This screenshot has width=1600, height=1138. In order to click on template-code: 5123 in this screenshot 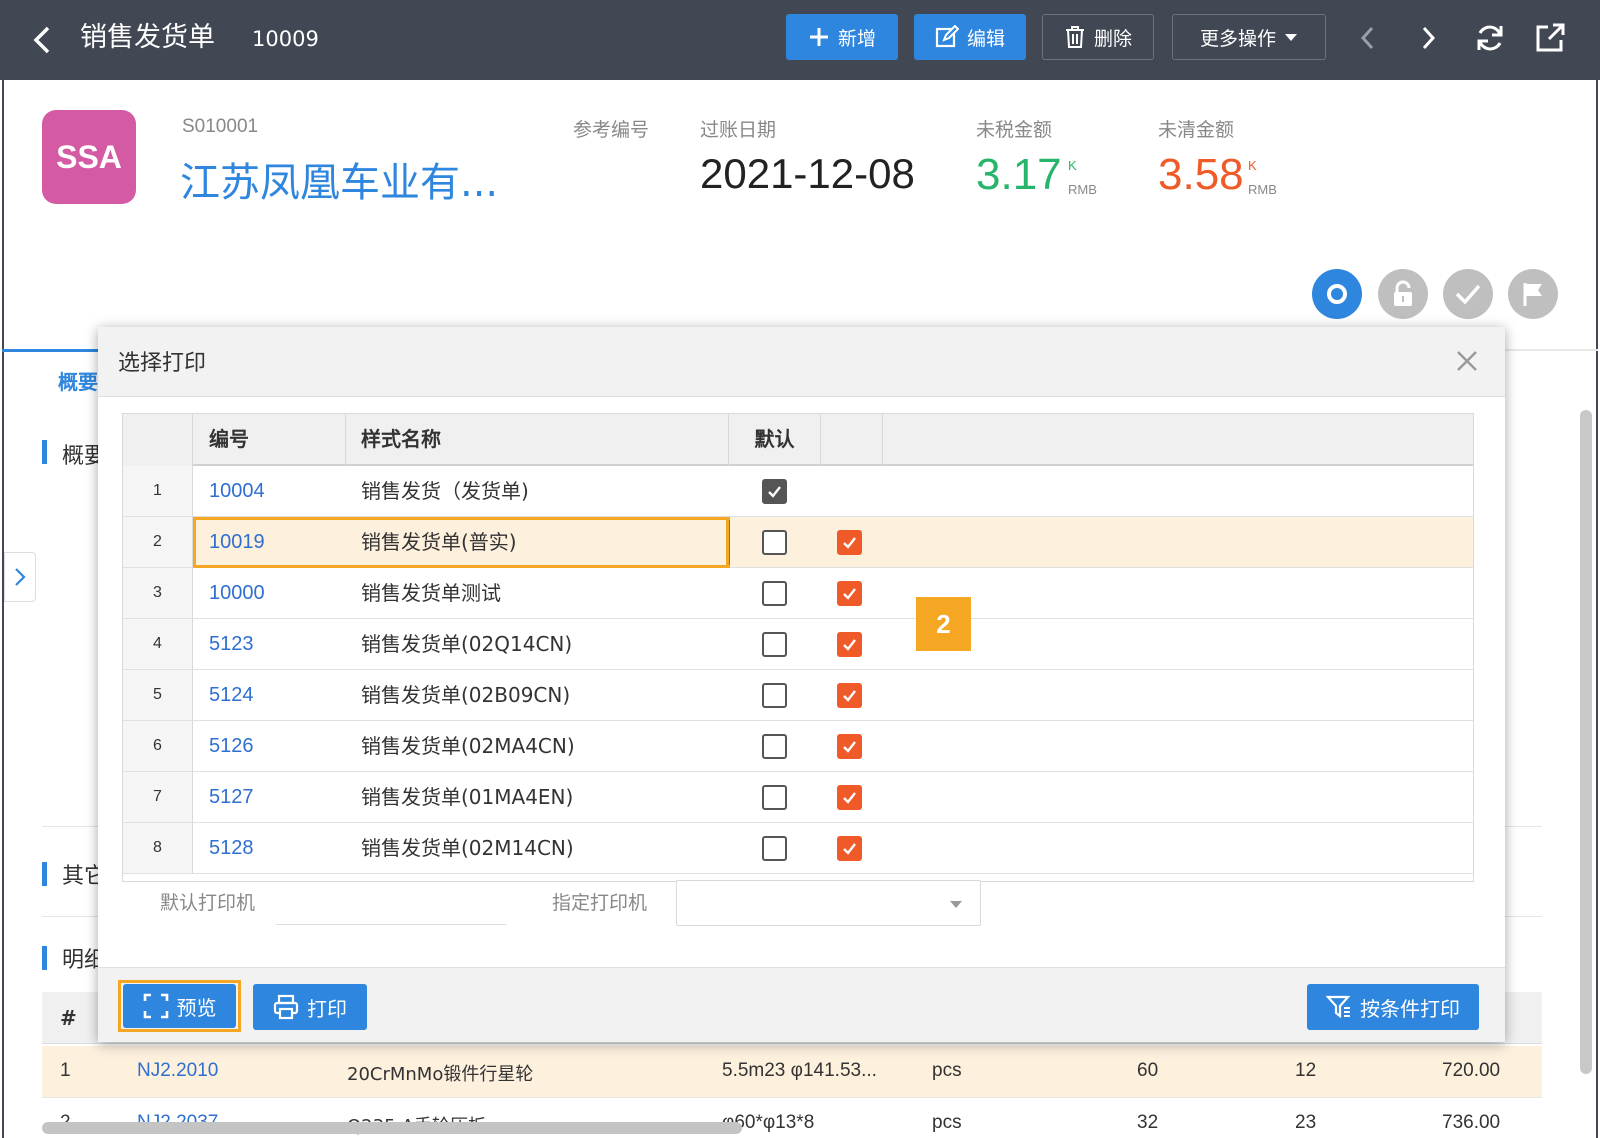, I will do `click(231, 644)`.